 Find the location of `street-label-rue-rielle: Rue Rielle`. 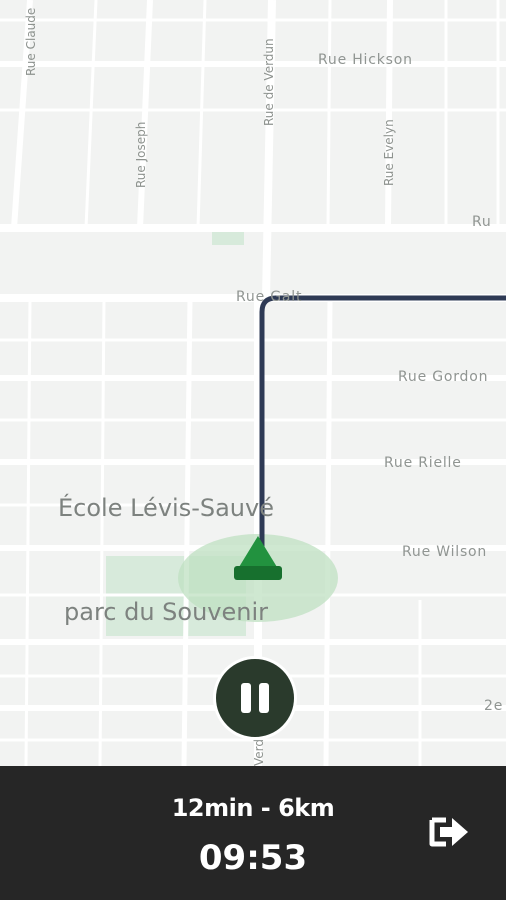

street-label-rue-rielle: Rue Rielle is located at coordinates (423, 463).